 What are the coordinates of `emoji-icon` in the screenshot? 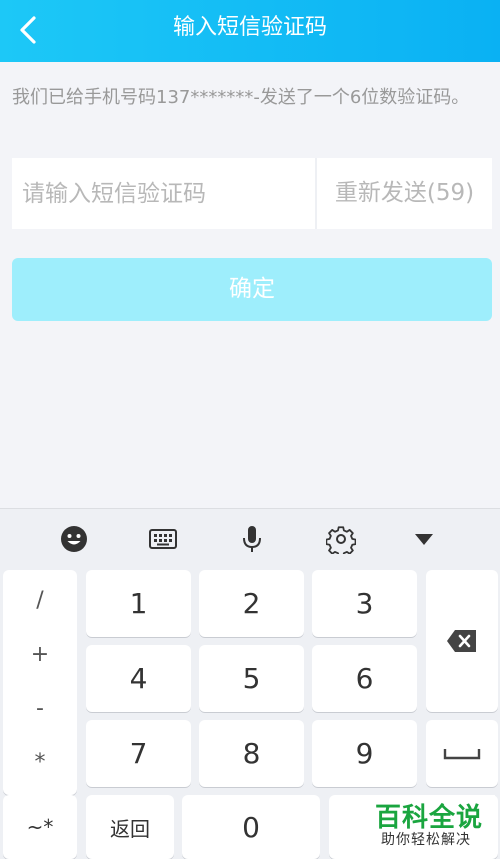 It's located at (74, 539).